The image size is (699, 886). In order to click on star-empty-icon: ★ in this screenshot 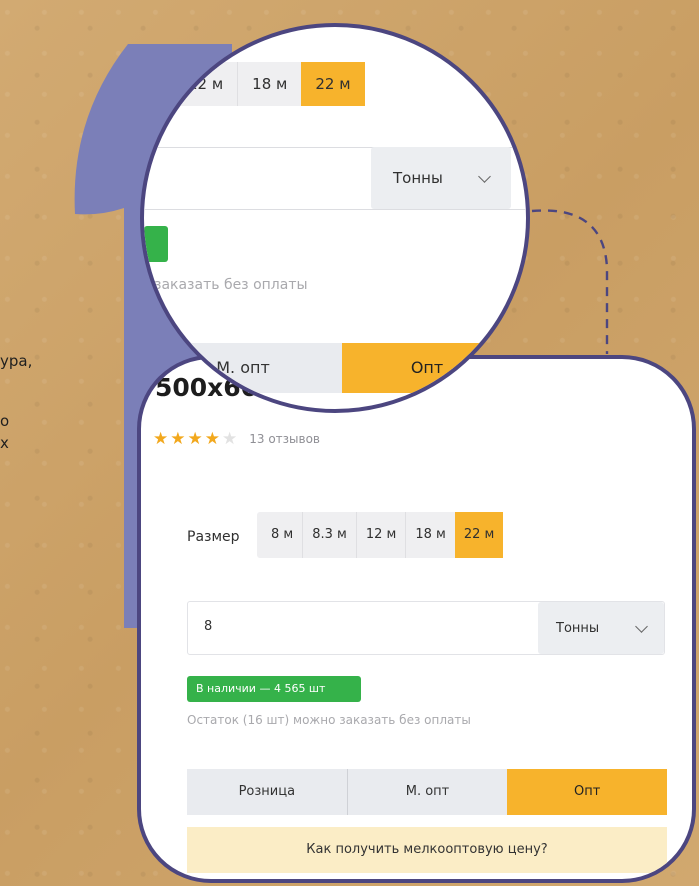, I will do `click(230, 439)`.